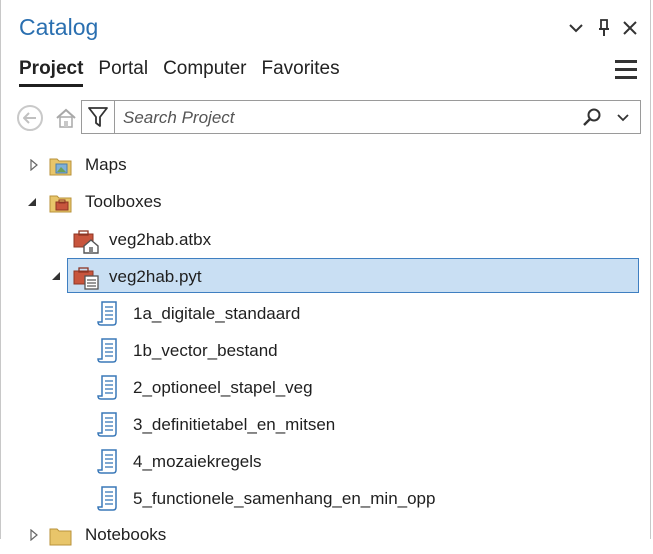 This screenshot has height=554, width=653. Describe the element at coordinates (61, 536) in the screenshot. I see `notebooks-folder-icon` at that location.